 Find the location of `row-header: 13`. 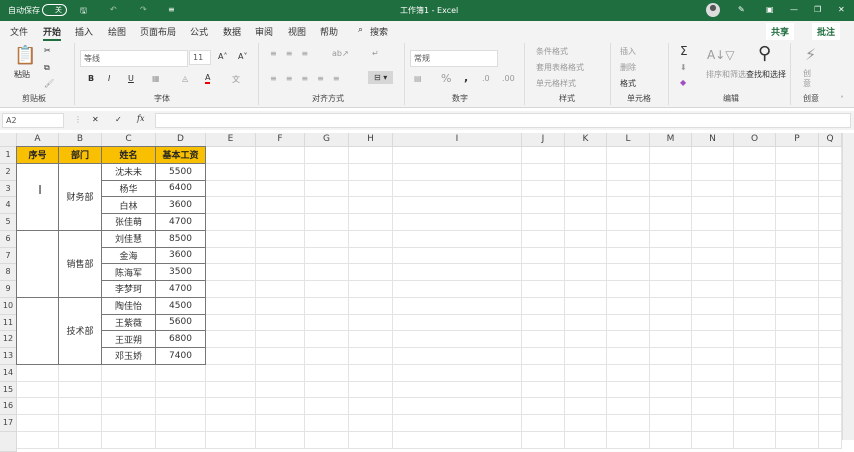

row-header: 13 is located at coordinates (8, 356).